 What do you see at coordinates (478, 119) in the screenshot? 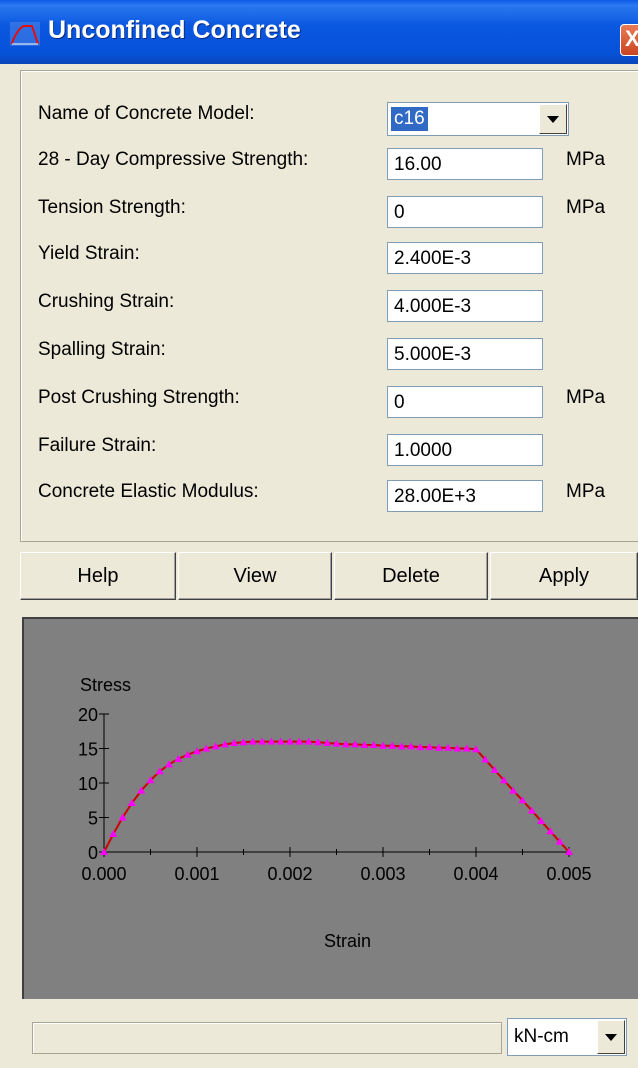
I see `model-name-select: c16` at bounding box center [478, 119].